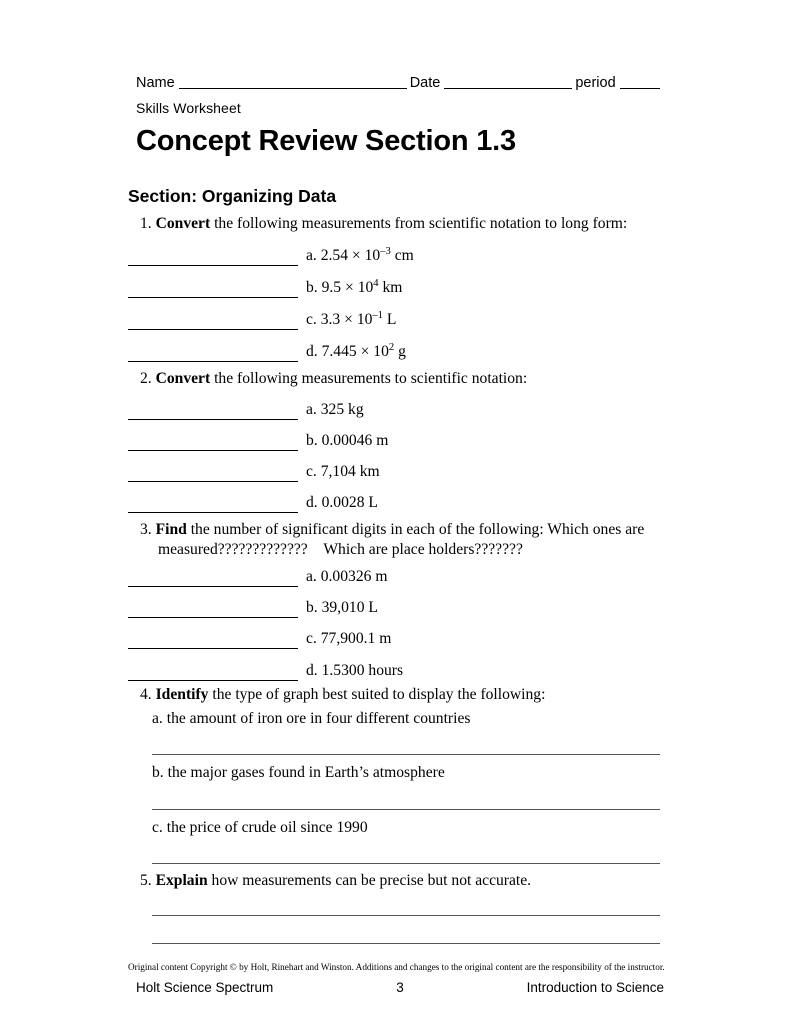 Image resolution: width=791 pixels, height=1024 pixels. What do you see at coordinates (182, 694) in the screenshot?
I see `question-4-action: Identify` at bounding box center [182, 694].